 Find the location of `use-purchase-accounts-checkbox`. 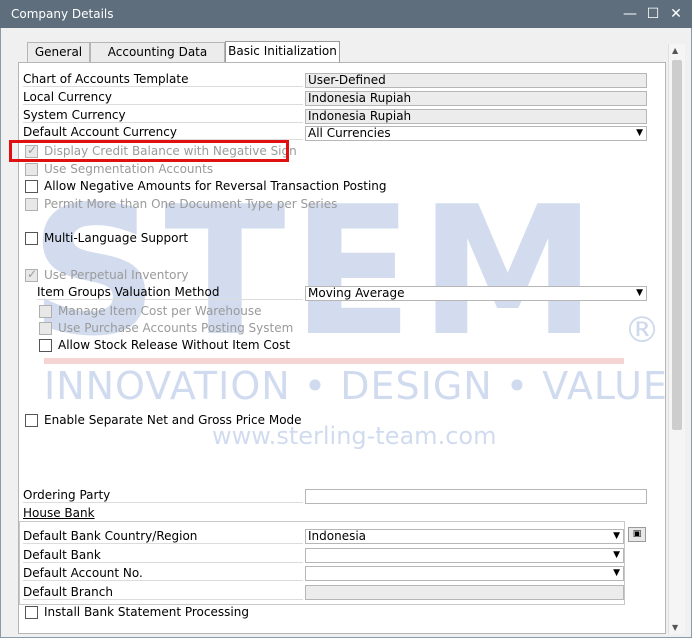

use-purchase-accounts-checkbox is located at coordinates (45, 328).